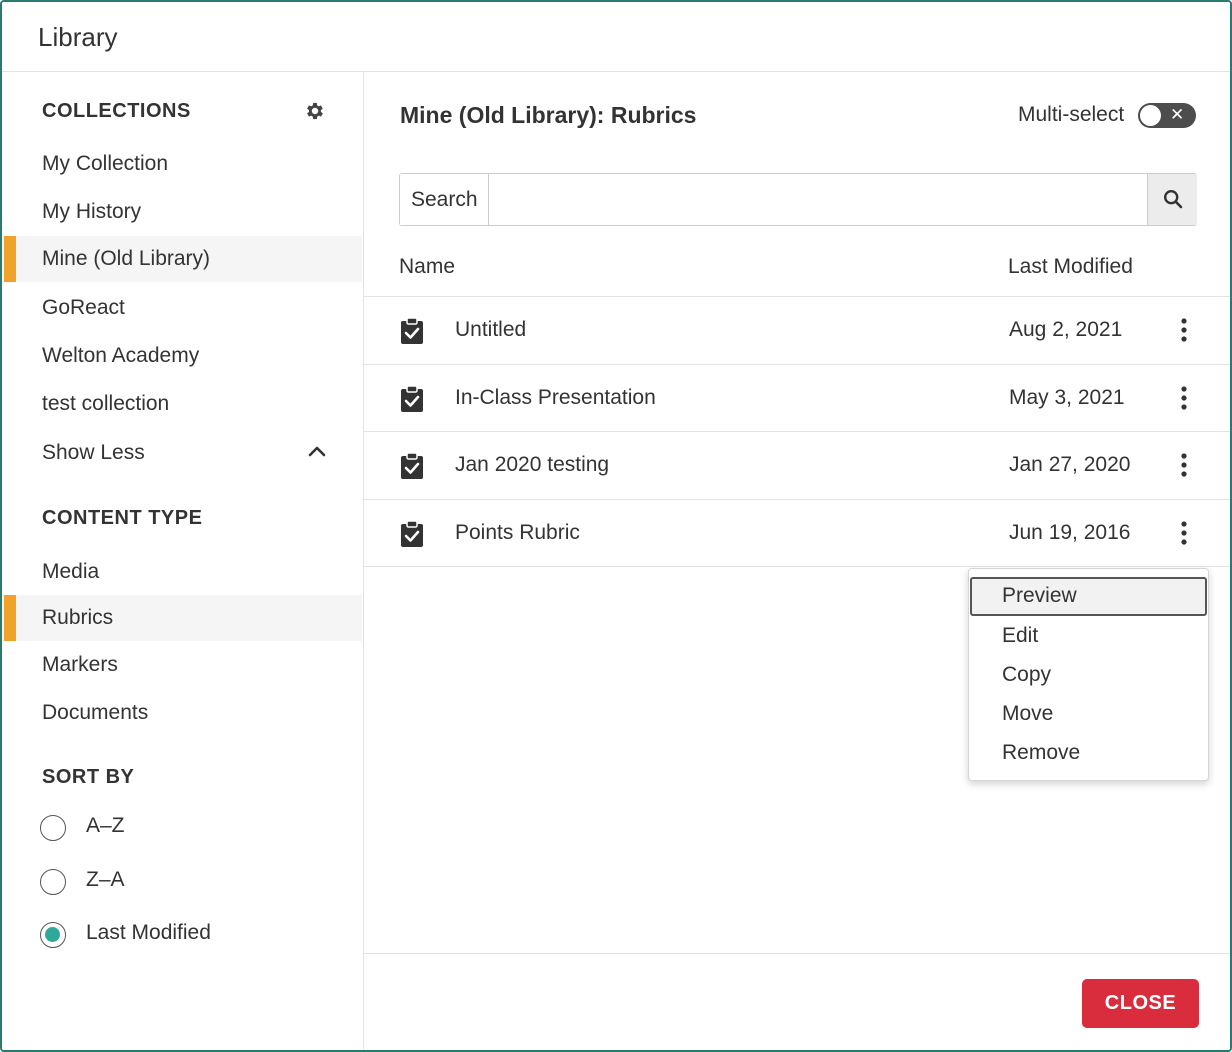 This screenshot has width=1232, height=1052. I want to click on menu-item-label: Copy, so click(1027, 674).